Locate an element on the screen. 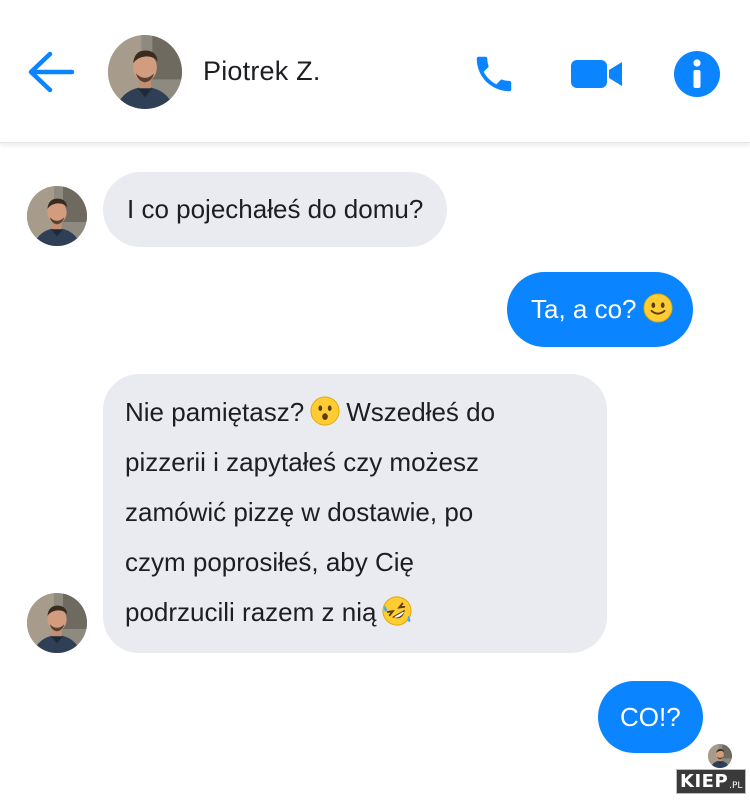  info-button is located at coordinates (697, 74).